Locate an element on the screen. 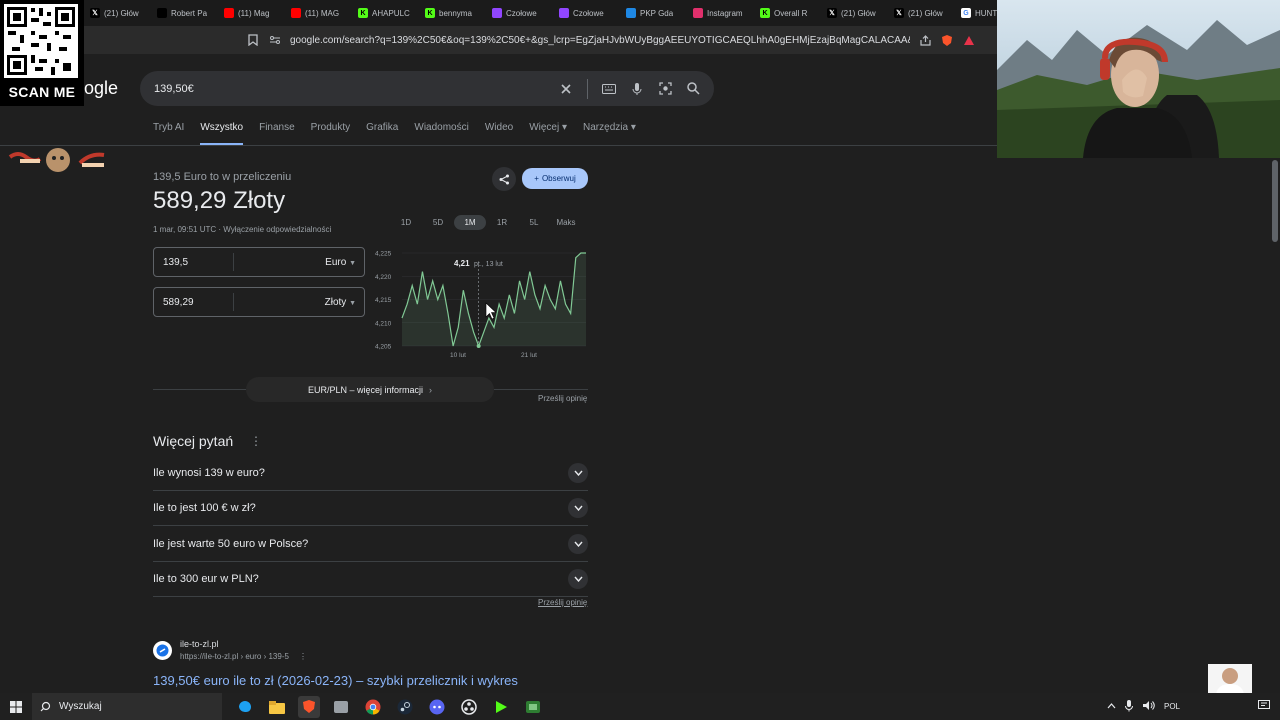 The image size is (1280, 720). range-5l: 5L is located at coordinates (534, 222).